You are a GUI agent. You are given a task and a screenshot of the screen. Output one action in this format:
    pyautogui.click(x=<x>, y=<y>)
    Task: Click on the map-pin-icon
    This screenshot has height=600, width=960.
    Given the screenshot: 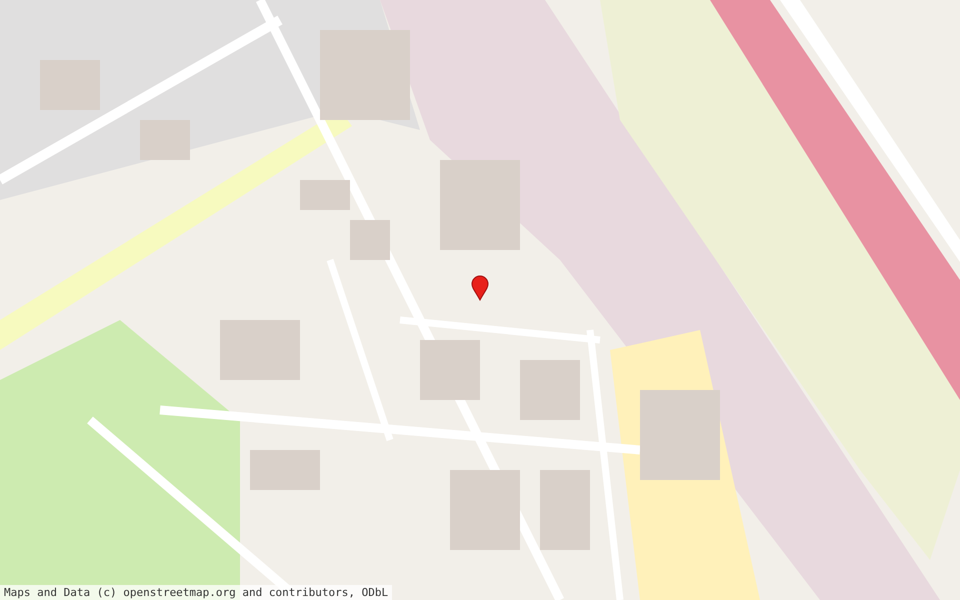 What is the action you would take?
    pyautogui.click(x=480, y=288)
    